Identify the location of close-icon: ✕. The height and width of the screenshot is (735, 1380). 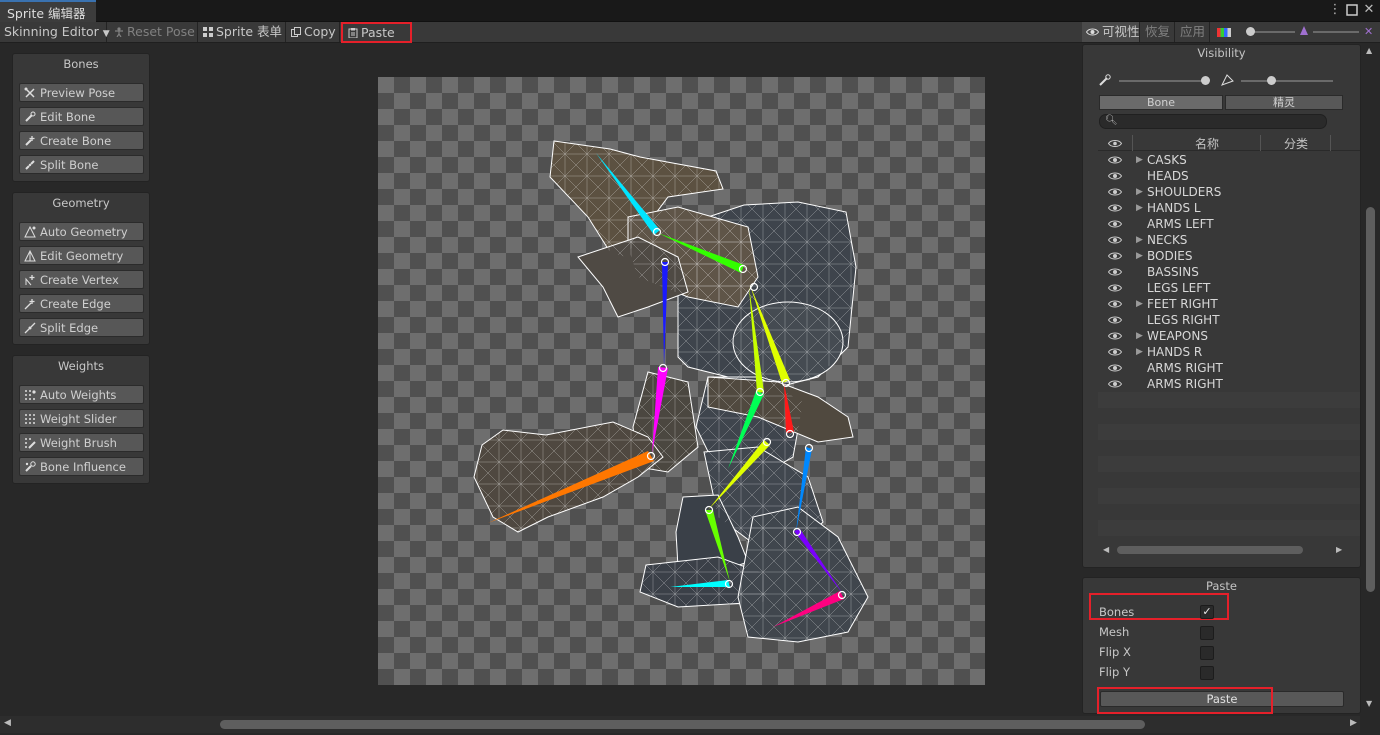
(1369, 10).